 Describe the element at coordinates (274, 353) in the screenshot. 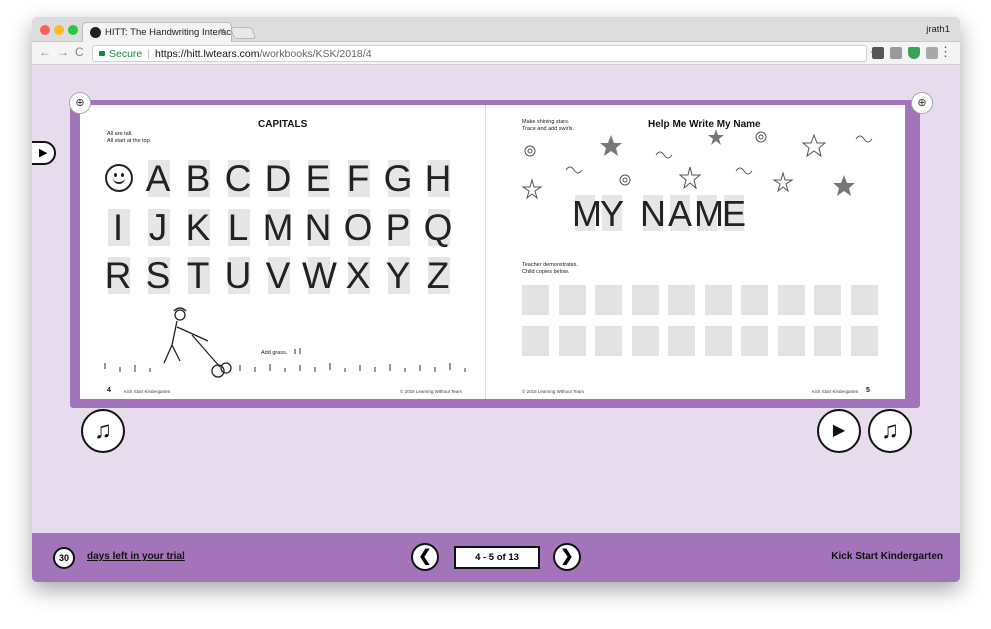

I see `grass-label: Add grass.` at that location.